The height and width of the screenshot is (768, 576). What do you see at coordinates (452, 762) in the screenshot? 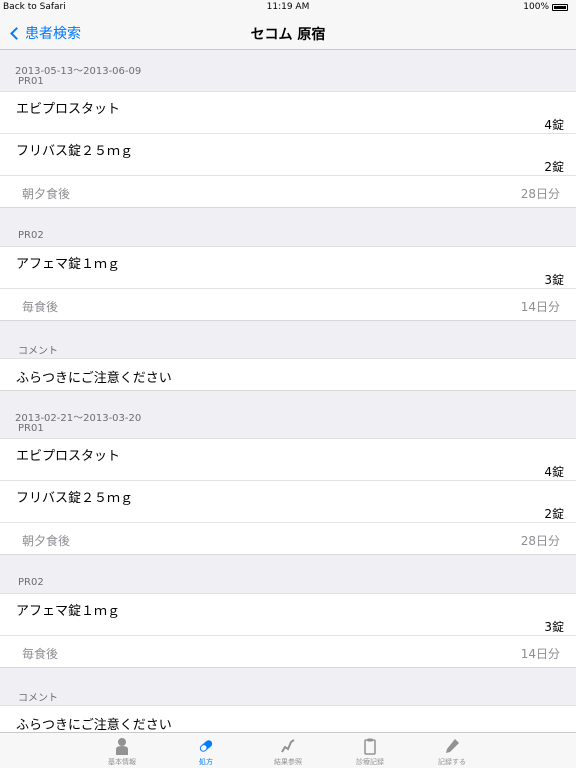
I see `tab-label: 記録する` at bounding box center [452, 762].